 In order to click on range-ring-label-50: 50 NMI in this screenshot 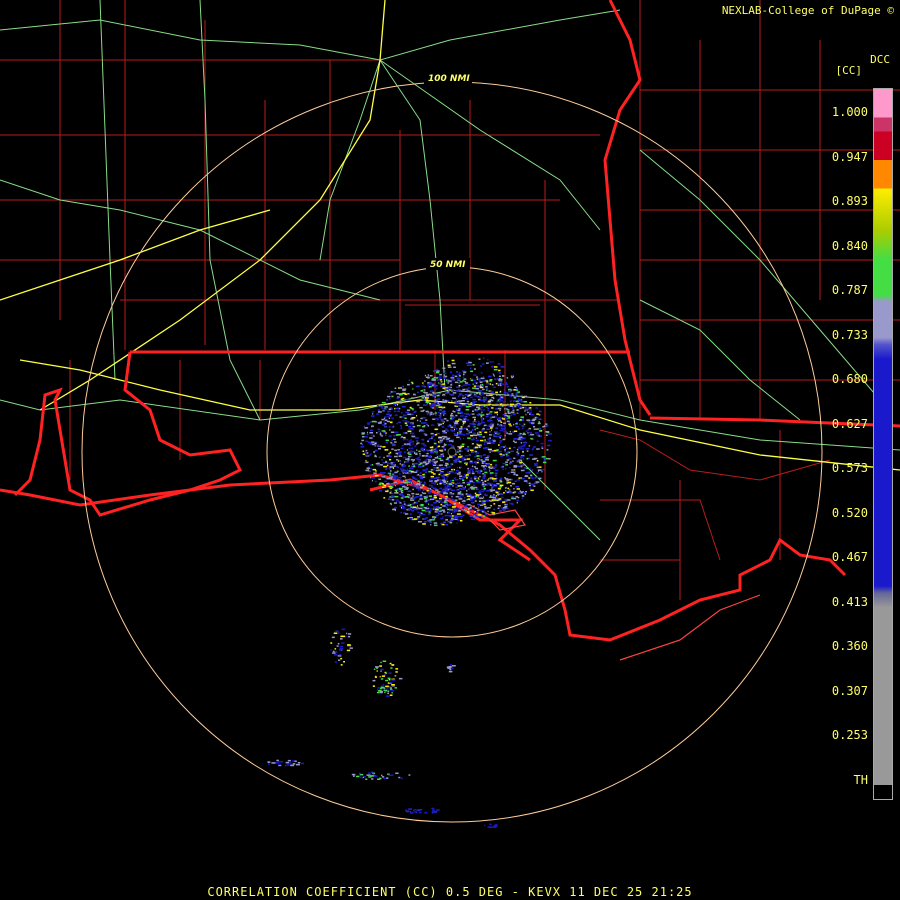, I will do `click(448, 265)`.